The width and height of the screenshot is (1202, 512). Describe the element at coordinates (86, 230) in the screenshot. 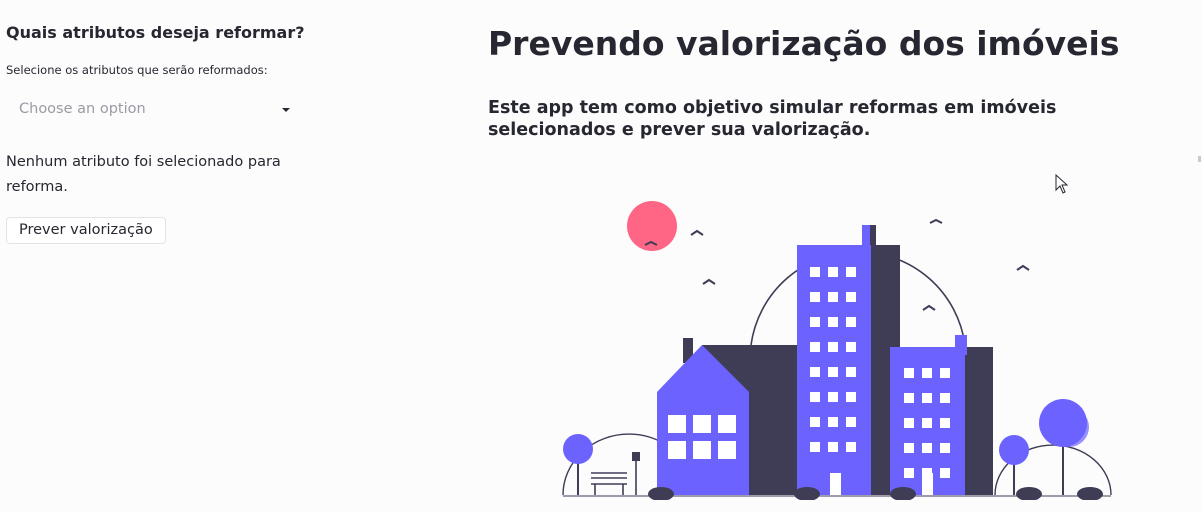

I see `predict-button: Prever valorização` at that location.